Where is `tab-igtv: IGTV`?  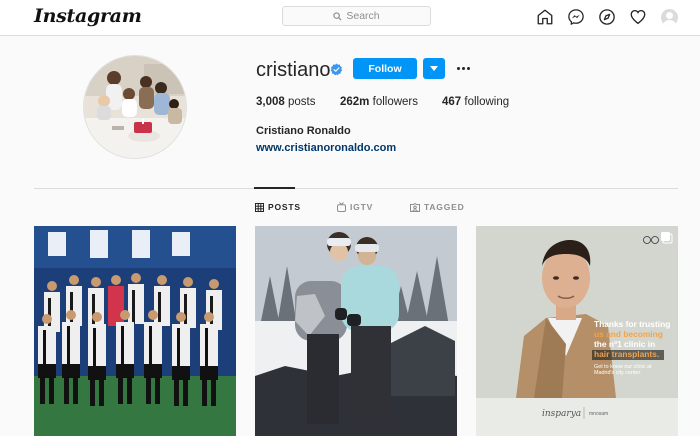 tab-igtv: IGTV is located at coordinates (355, 207).